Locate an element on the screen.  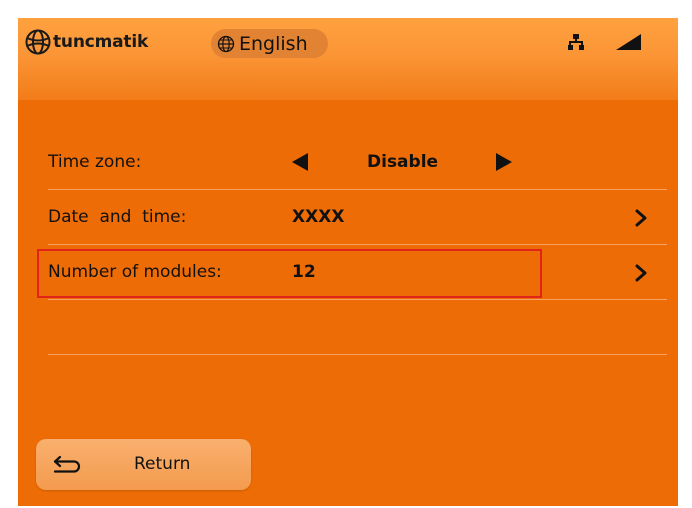
previous-arrow-icon is located at coordinates (300, 162).